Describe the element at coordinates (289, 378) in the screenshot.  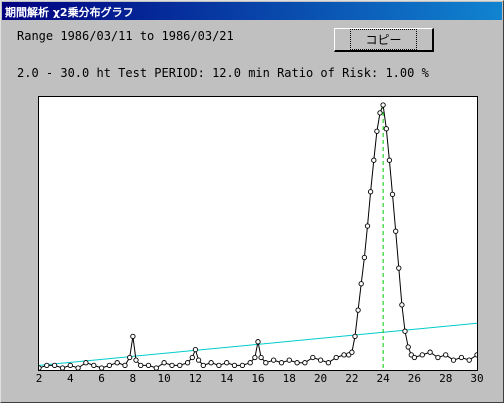
I see `x-tick-label: 18` at that location.